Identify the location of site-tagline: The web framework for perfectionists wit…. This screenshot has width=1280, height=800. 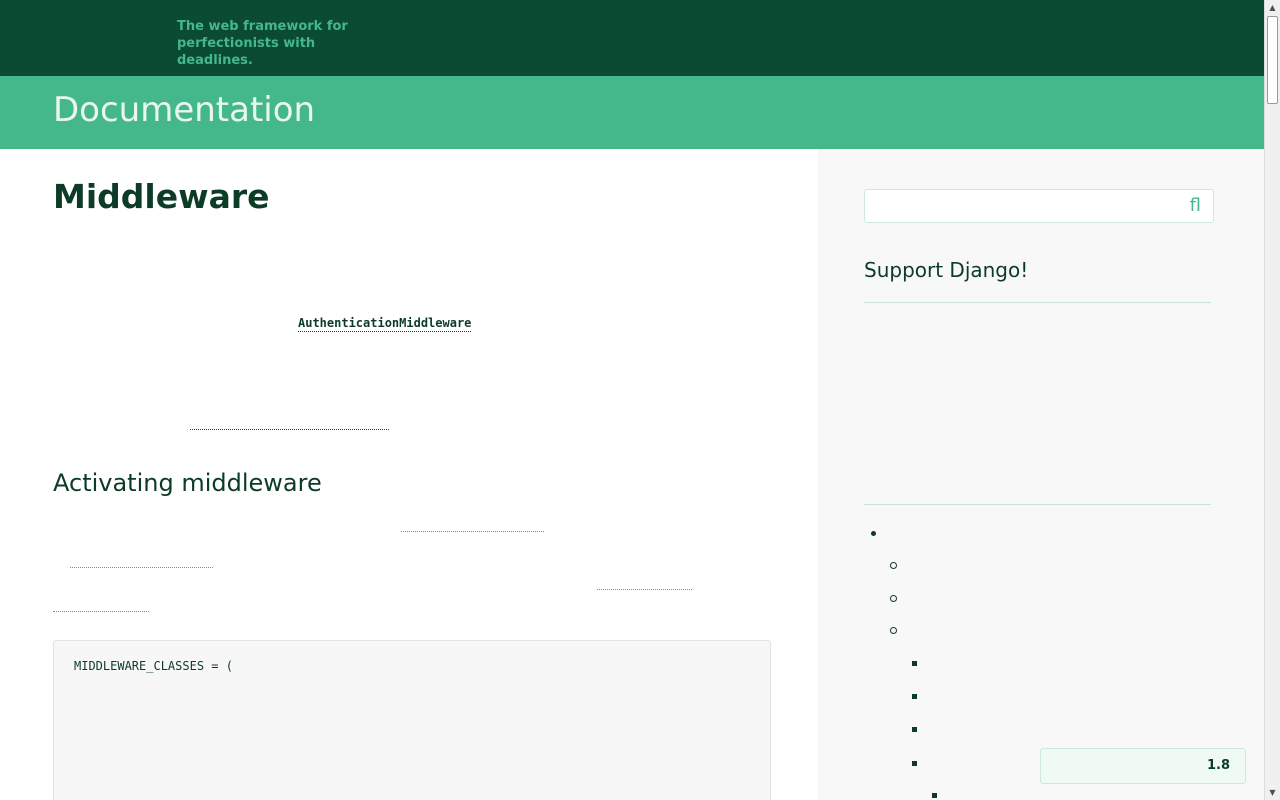
(272, 43).